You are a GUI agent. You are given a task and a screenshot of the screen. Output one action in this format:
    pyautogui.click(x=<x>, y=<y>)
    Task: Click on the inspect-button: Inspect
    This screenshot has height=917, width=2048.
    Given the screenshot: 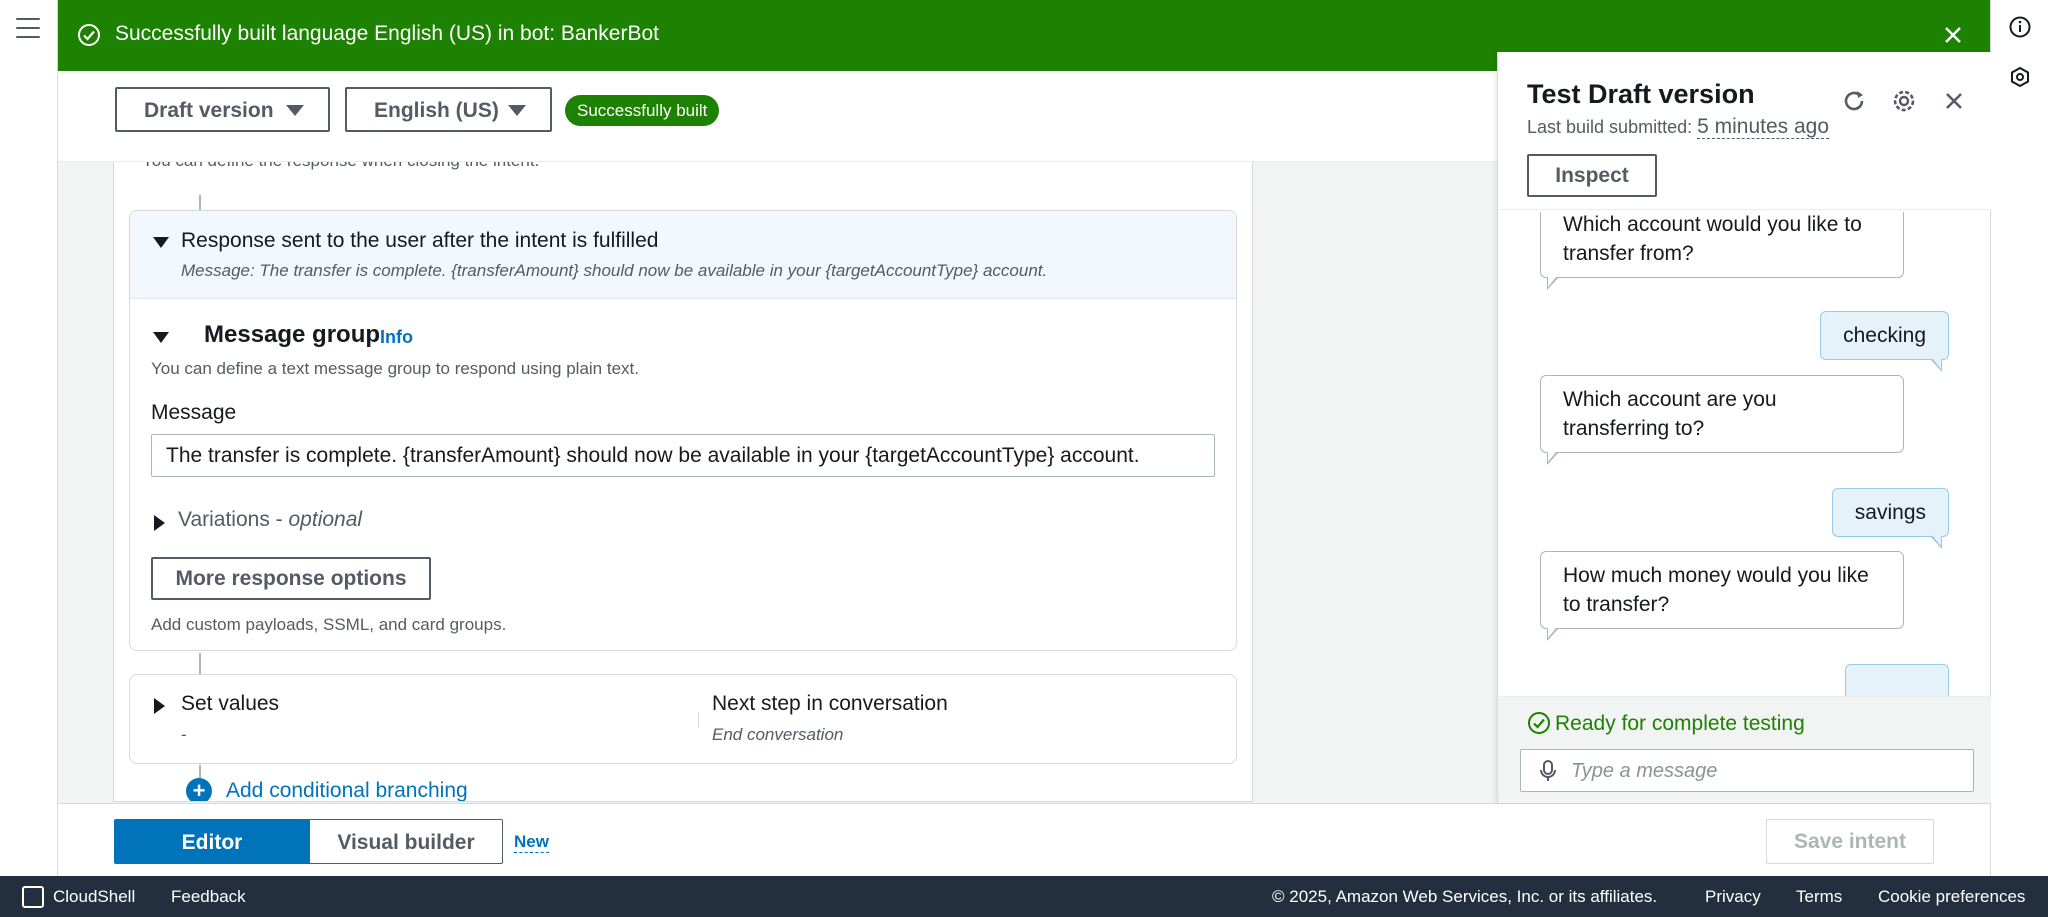 What is the action you would take?
    pyautogui.click(x=1592, y=175)
    